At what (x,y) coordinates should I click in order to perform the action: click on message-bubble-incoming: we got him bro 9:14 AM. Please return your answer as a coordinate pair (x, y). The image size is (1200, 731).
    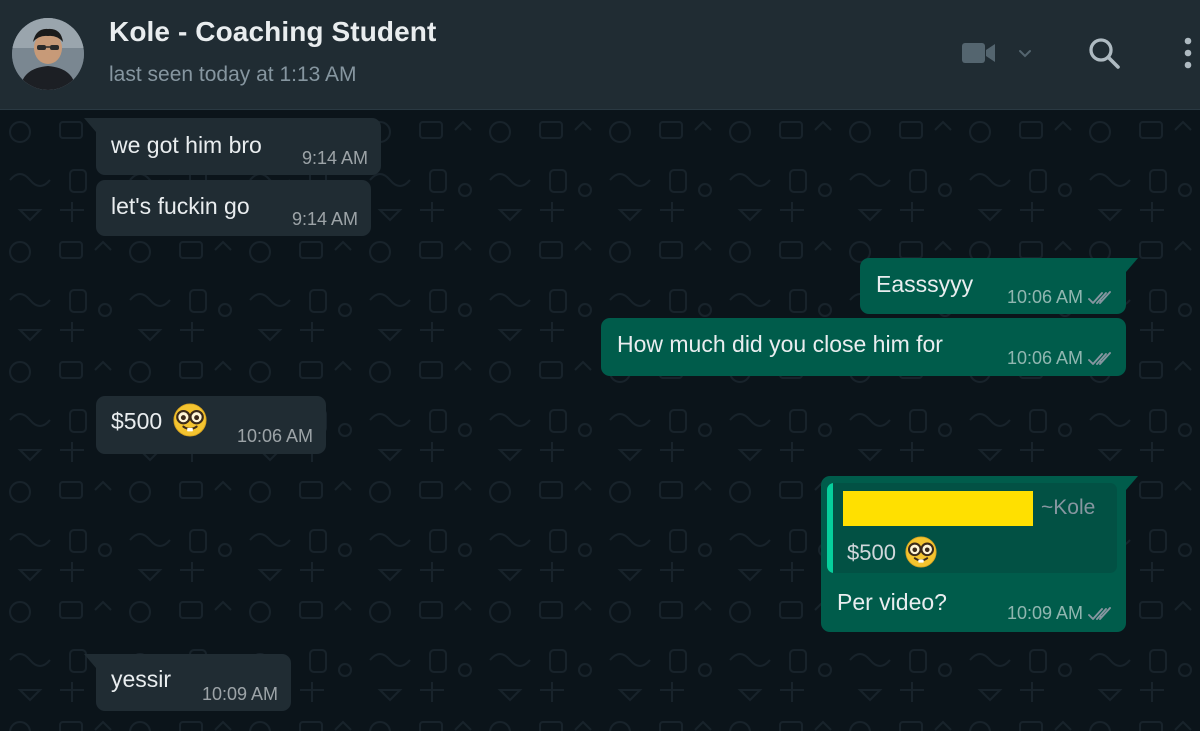
    Looking at the image, I should click on (232, 146).